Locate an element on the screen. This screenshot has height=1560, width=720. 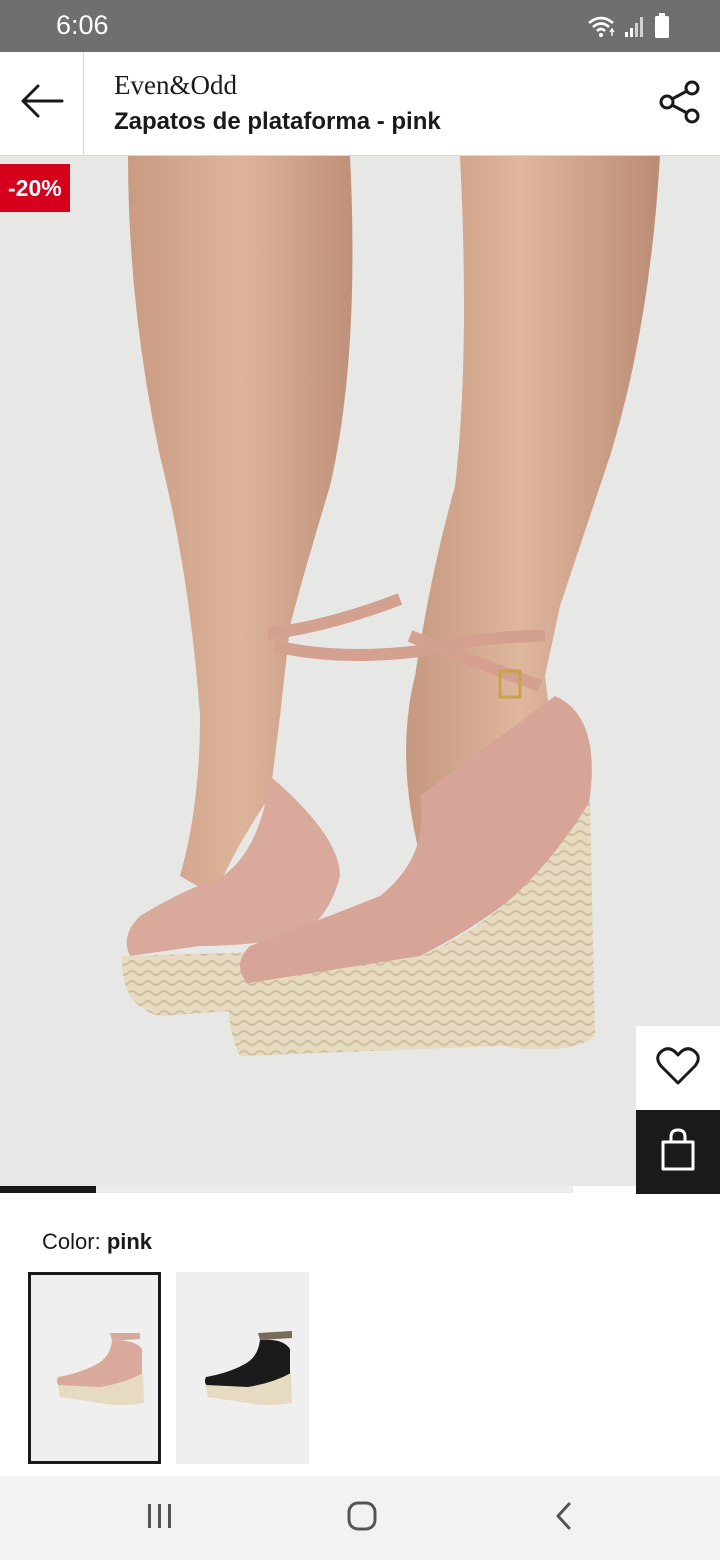
system-nav-bar is located at coordinates (360, 1518).